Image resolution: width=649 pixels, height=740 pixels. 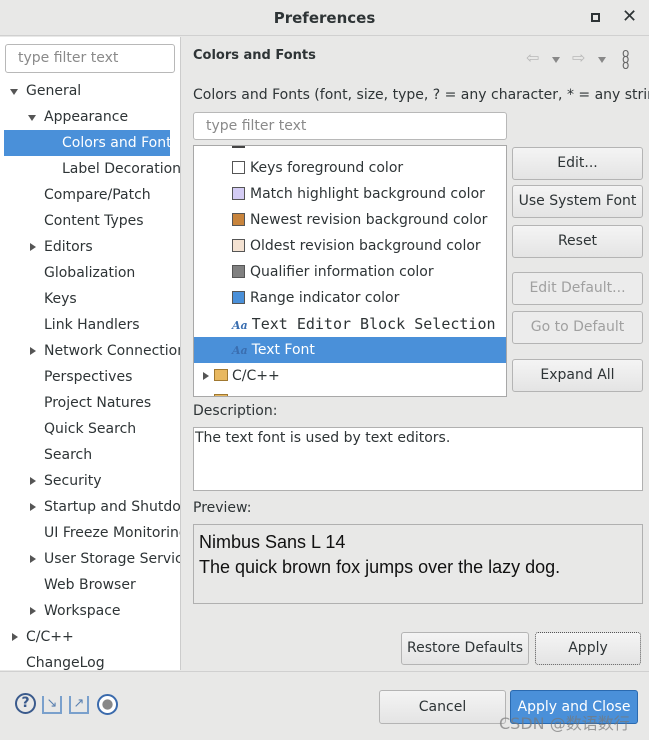 I want to click on sidebar-item-label: Colors and Fonts, so click(x=116, y=143).